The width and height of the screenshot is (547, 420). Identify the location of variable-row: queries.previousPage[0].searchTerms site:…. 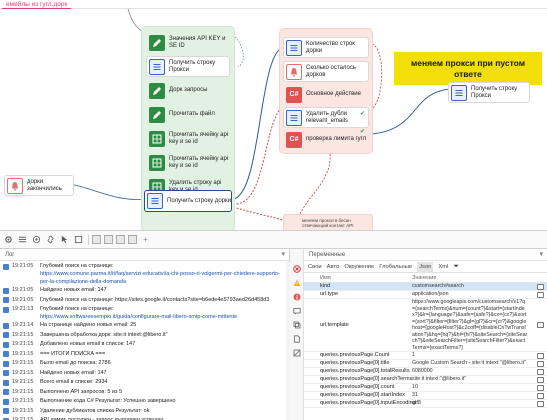
(425, 379).